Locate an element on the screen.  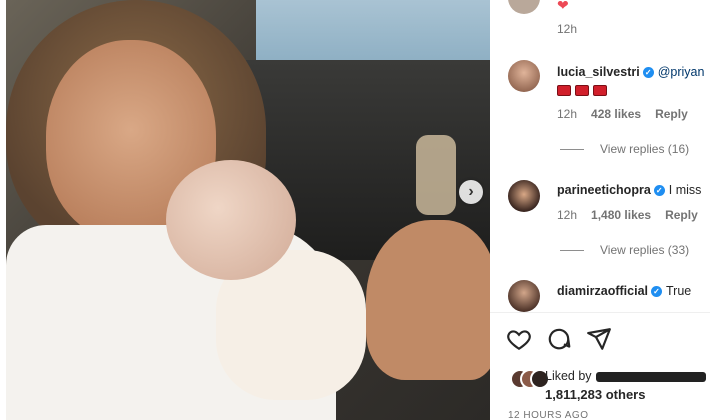
comment-meta: 12h 428 likes Reply is located at coordinates (622, 114).